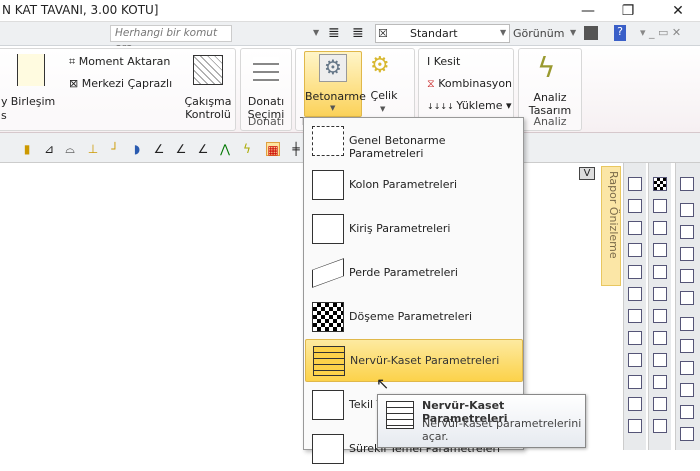 The height and width of the screenshot is (471, 700). Describe the element at coordinates (350, 11) in the screenshot. I see `title-bar: N KAT TAVANI, 3.00 KOTU] — ❐ ✕` at that location.